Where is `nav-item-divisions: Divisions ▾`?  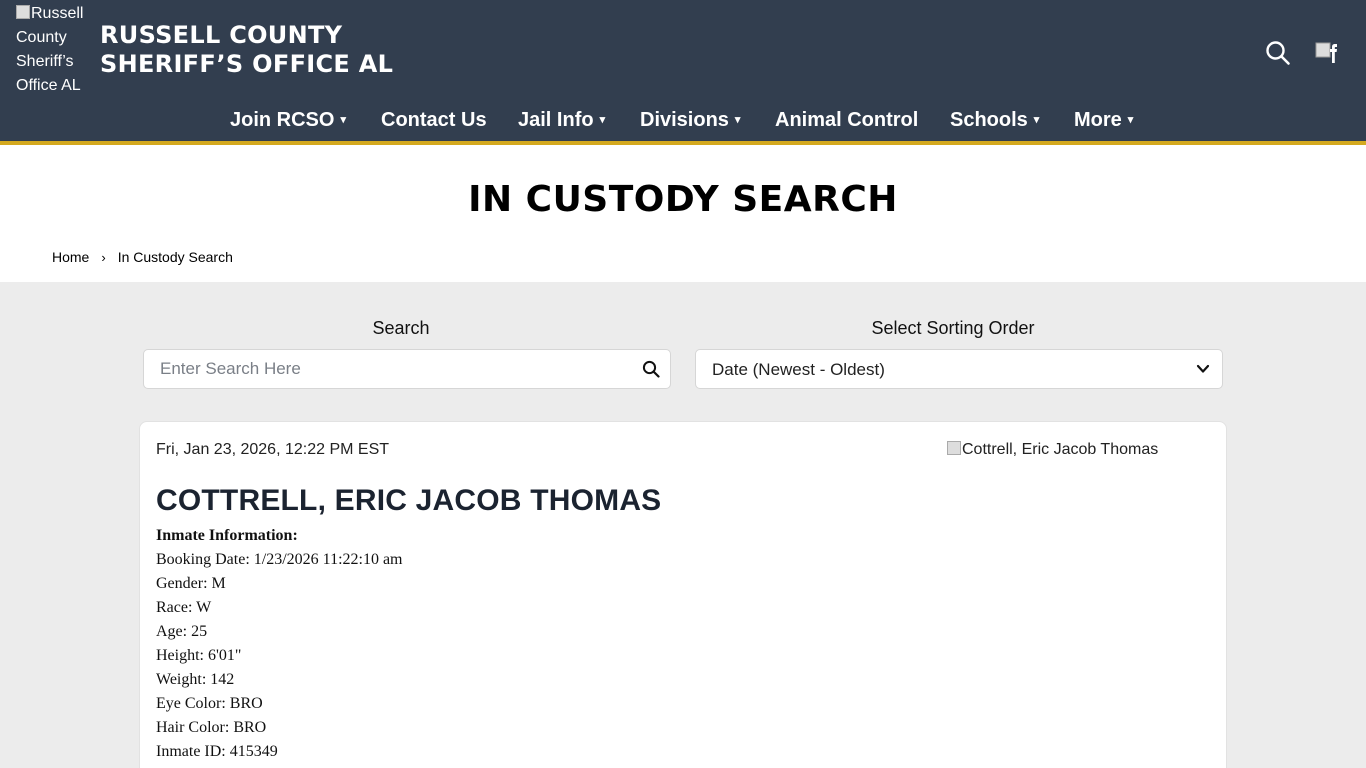
nav-item-divisions: Divisions ▾ is located at coordinates (690, 120).